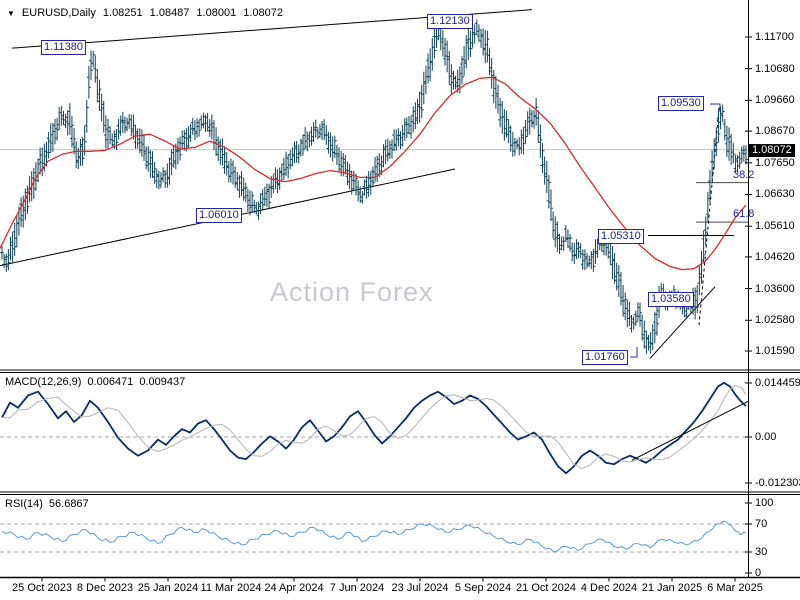 The width and height of the screenshot is (800, 600). What do you see at coordinates (68, 504) in the screenshot?
I see `rsi-value: 56.6867` at bounding box center [68, 504].